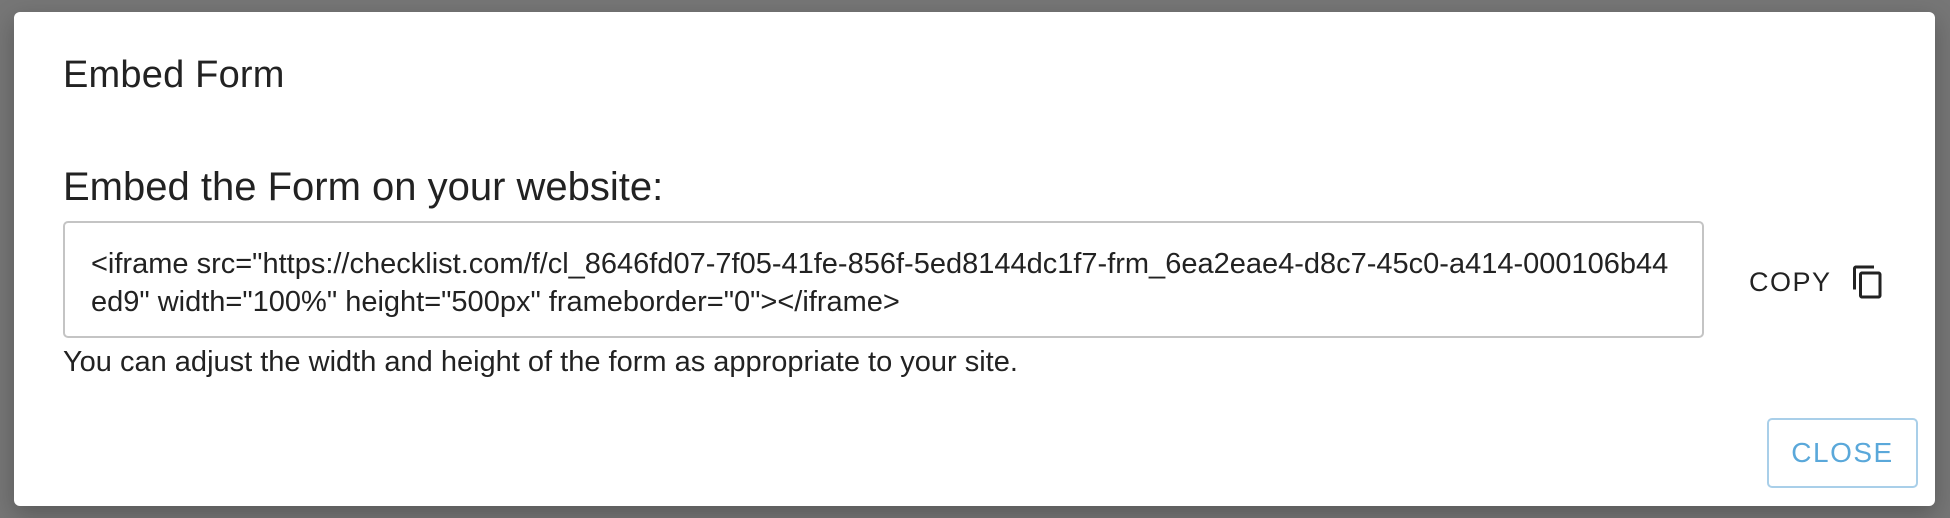  Describe the element at coordinates (363, 187) in the screenshot. I see `embed-section-label: Embed the Form on your website:` at that location.